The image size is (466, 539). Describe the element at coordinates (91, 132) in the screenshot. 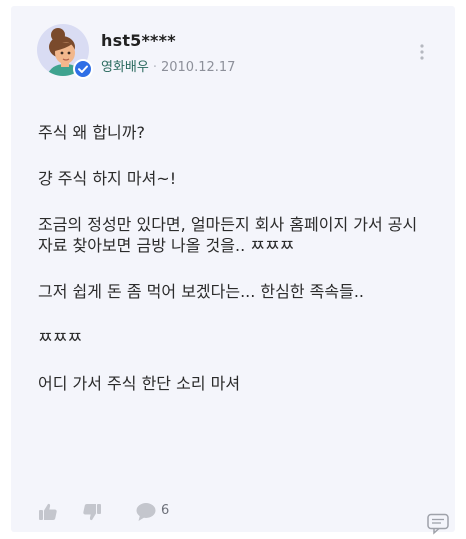

I see `comment-paragraph: 주식 왜 합니까?` at that location.